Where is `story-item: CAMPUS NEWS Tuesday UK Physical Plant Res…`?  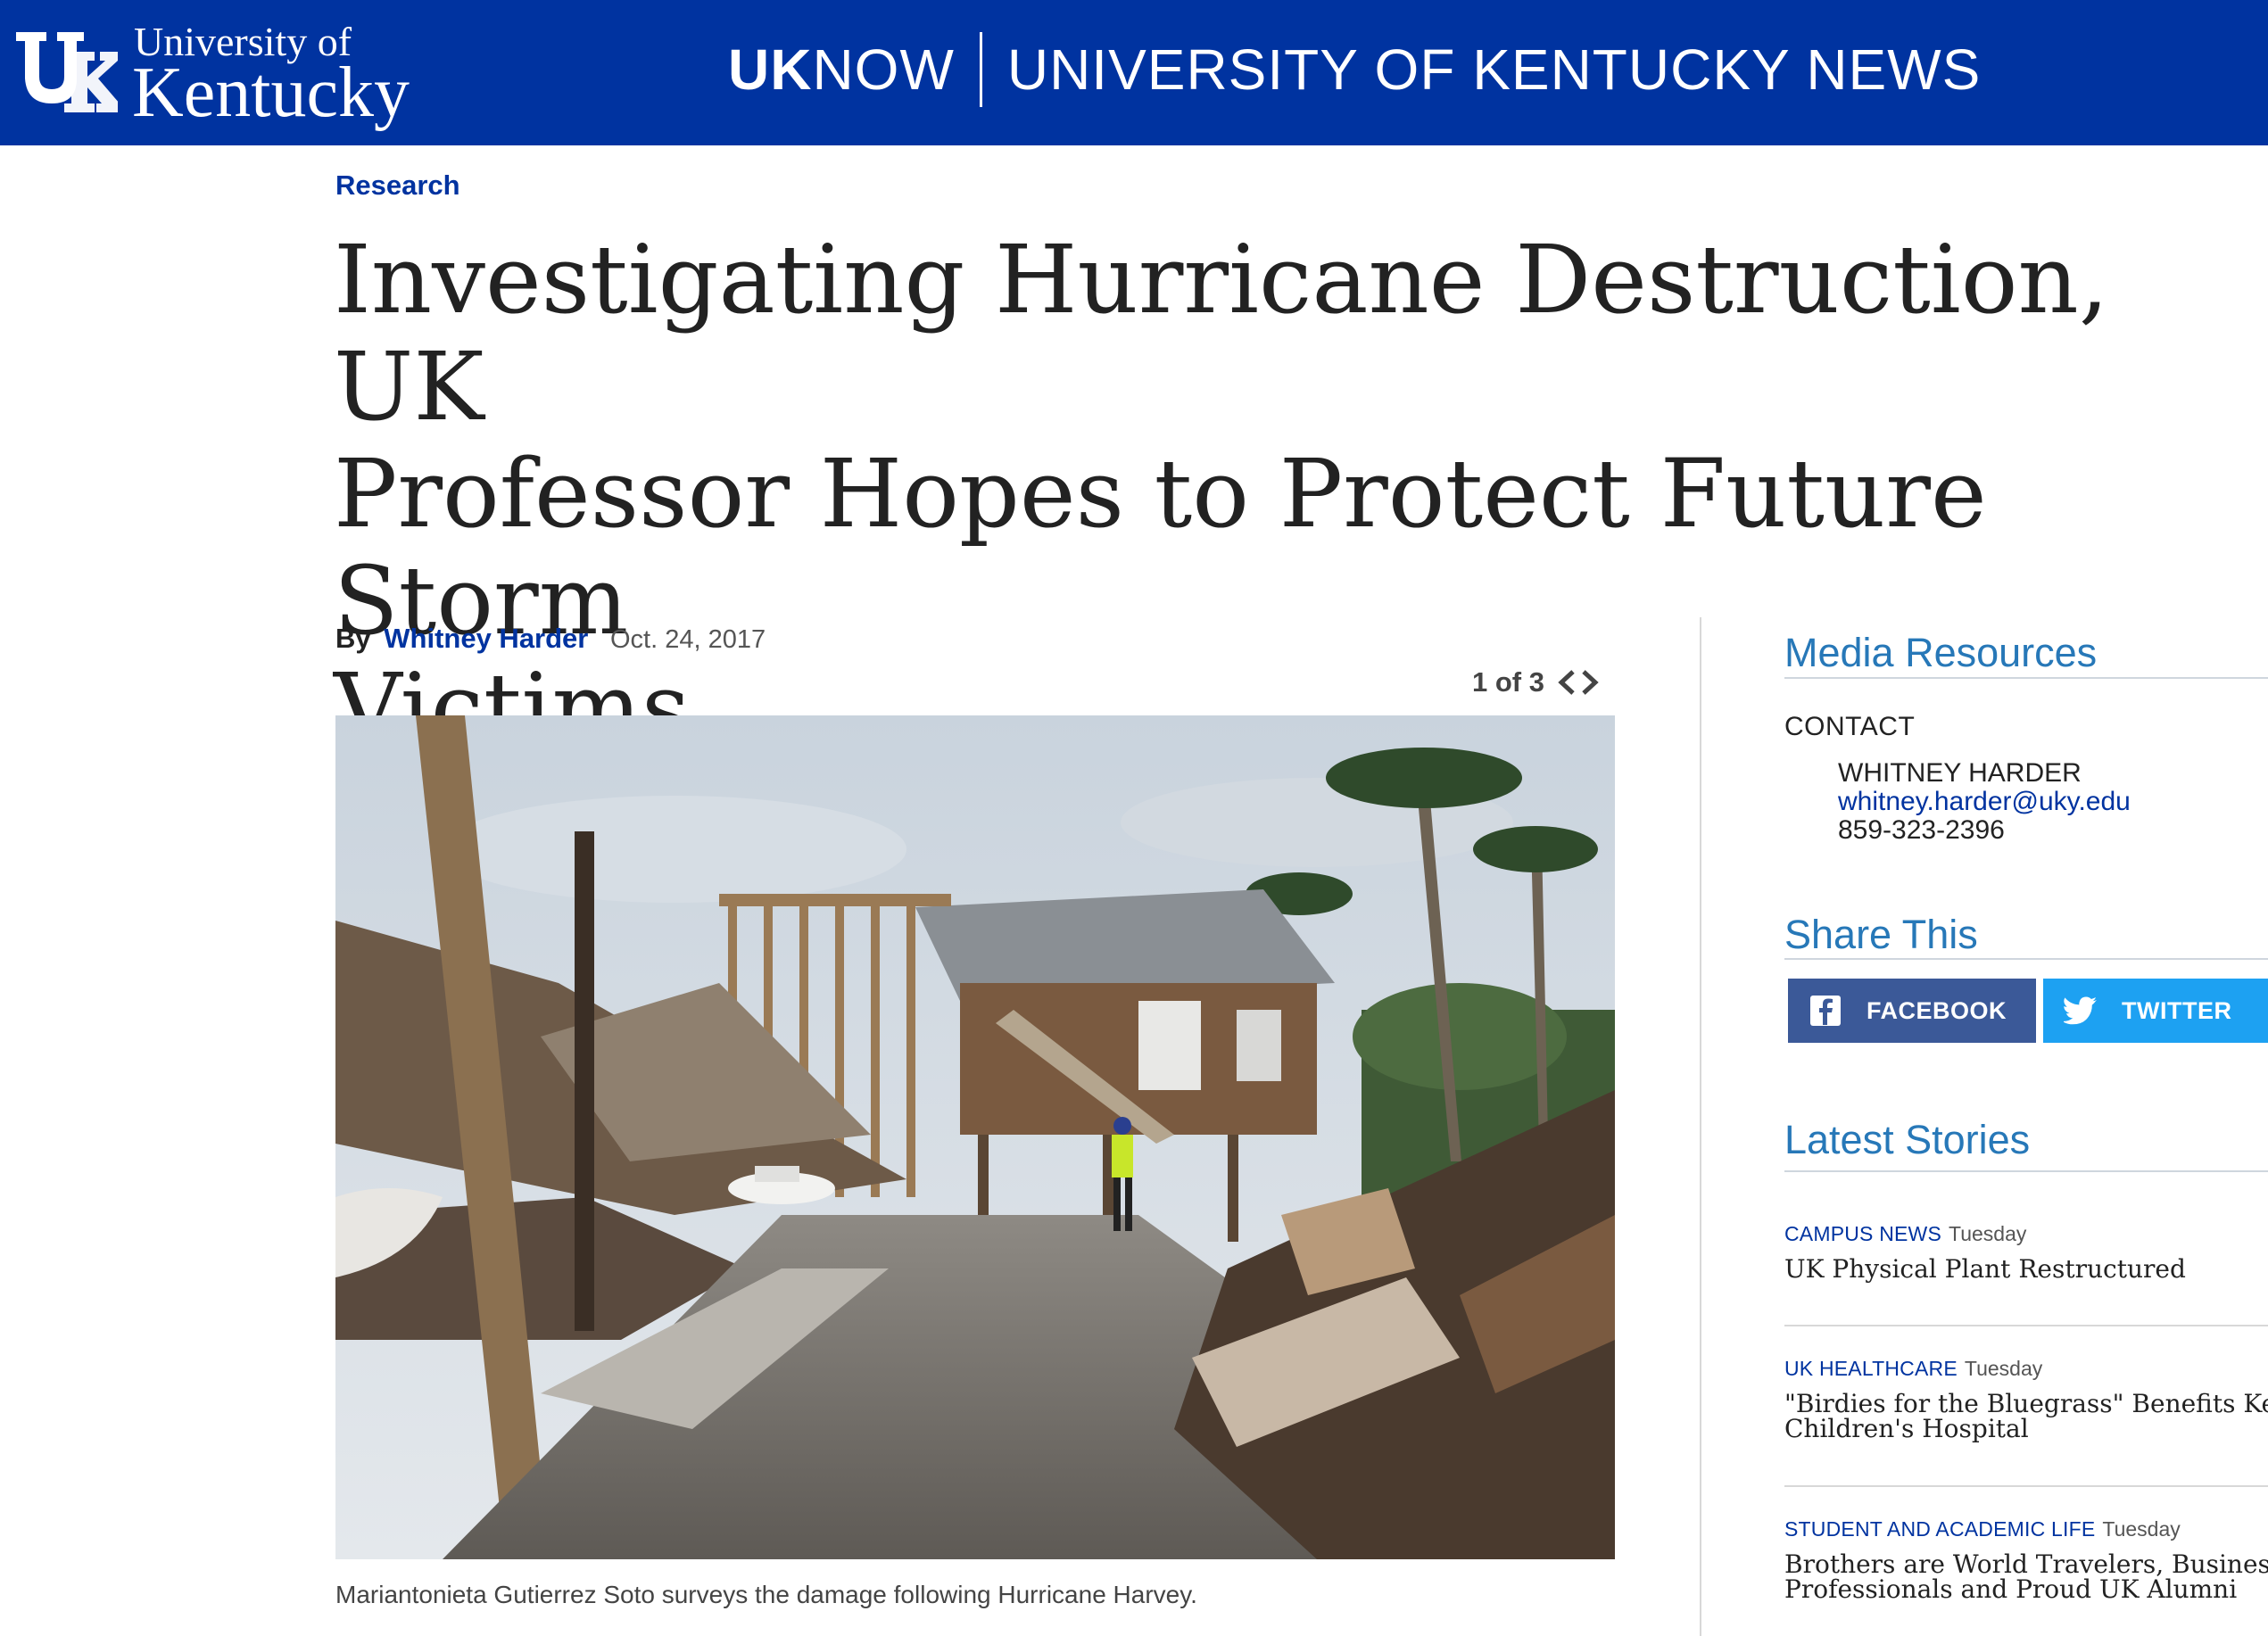 story-item: CAMPUS NEWS Tuesday UK Physical Plant Res… is located at coordinates (2026, 1252).